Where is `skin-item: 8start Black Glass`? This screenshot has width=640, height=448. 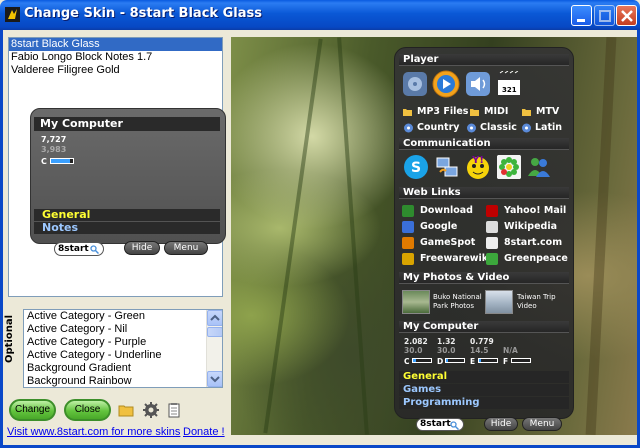
skin-item: 8start Black Glass is located at coordinates (115, 44).